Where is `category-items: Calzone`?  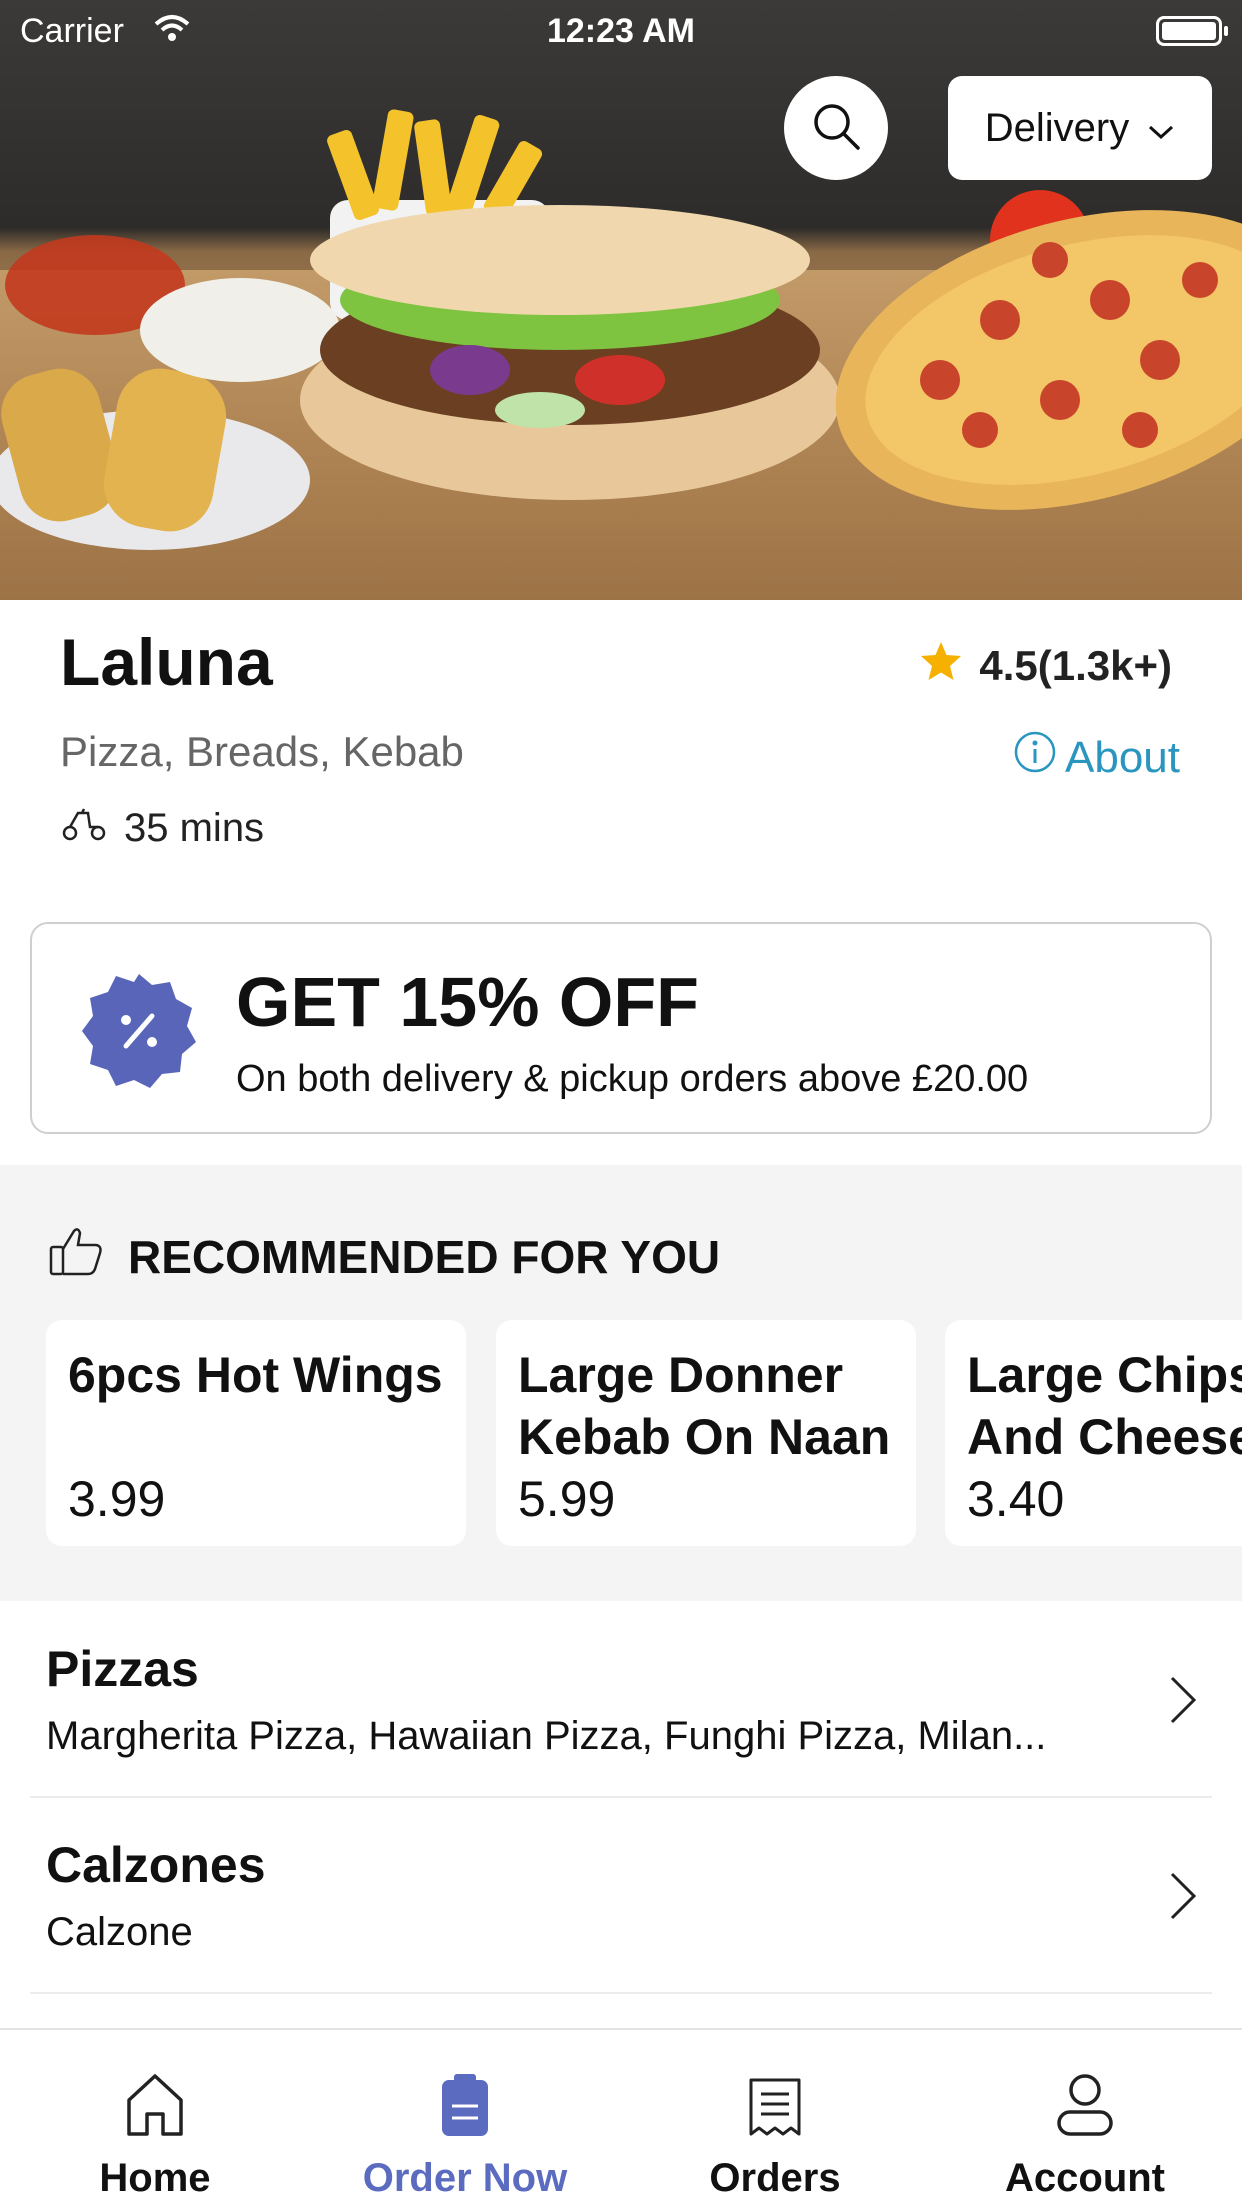 category-items: Calzone is located at coordinates (119, 1932).